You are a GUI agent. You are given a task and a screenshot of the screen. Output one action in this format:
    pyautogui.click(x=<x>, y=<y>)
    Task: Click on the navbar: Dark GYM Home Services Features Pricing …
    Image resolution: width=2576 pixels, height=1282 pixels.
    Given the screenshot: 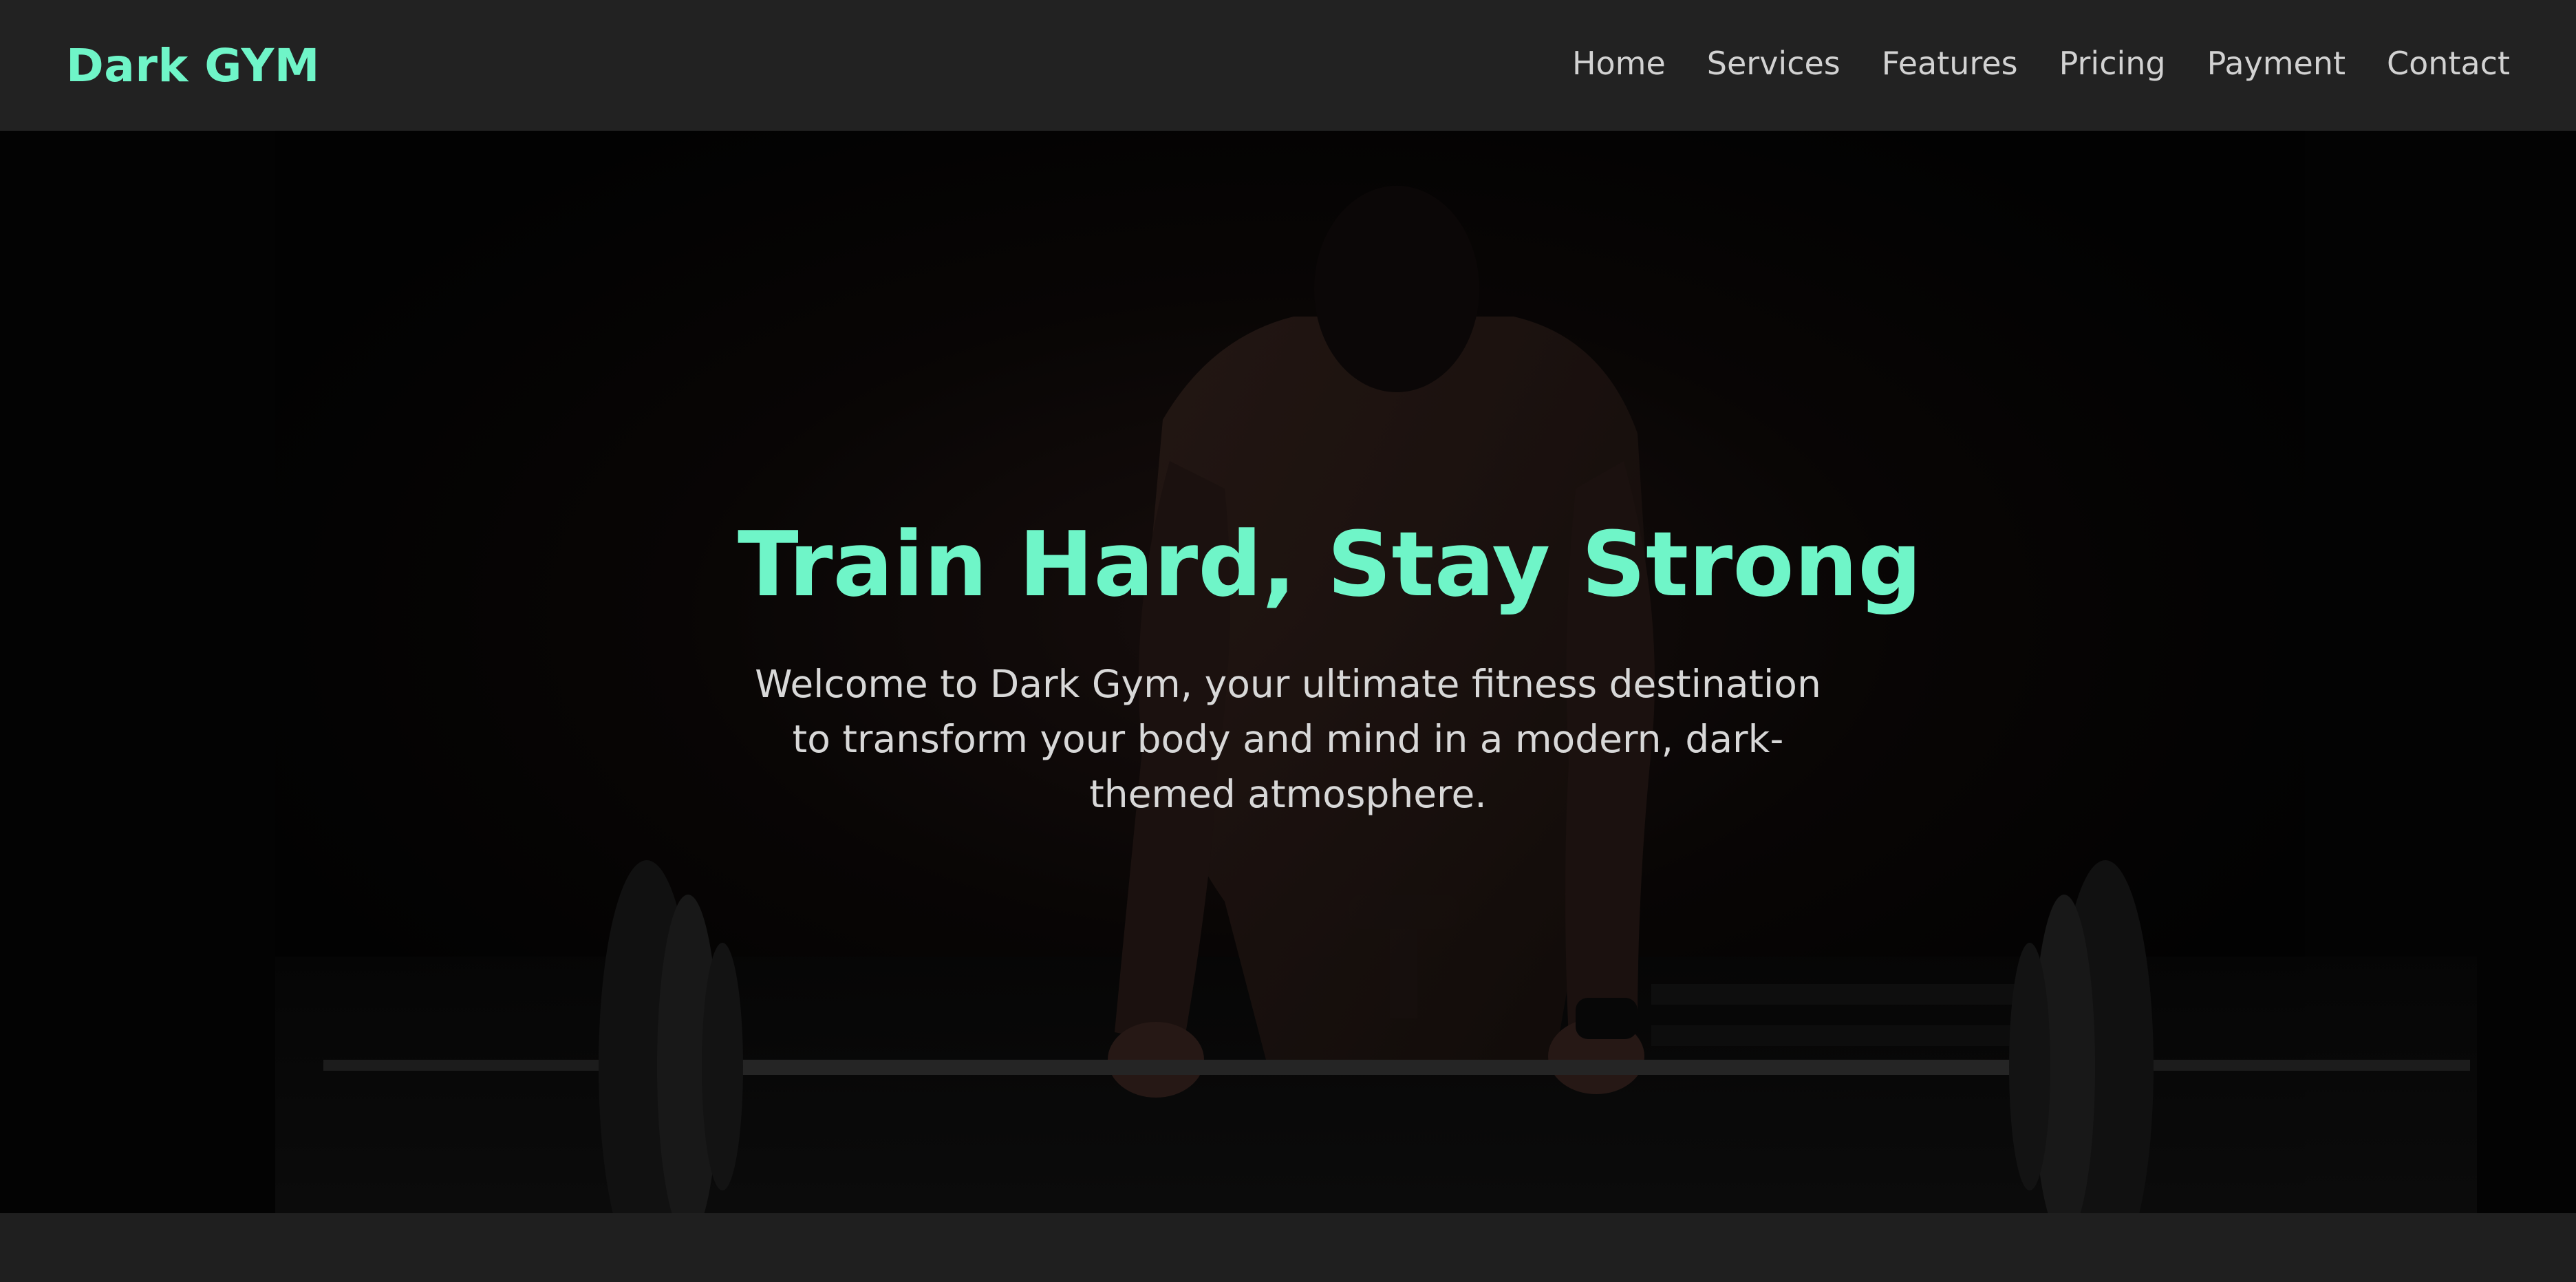 What is the action you would take?
    pyautogui.click(x=1288, y=65)
    